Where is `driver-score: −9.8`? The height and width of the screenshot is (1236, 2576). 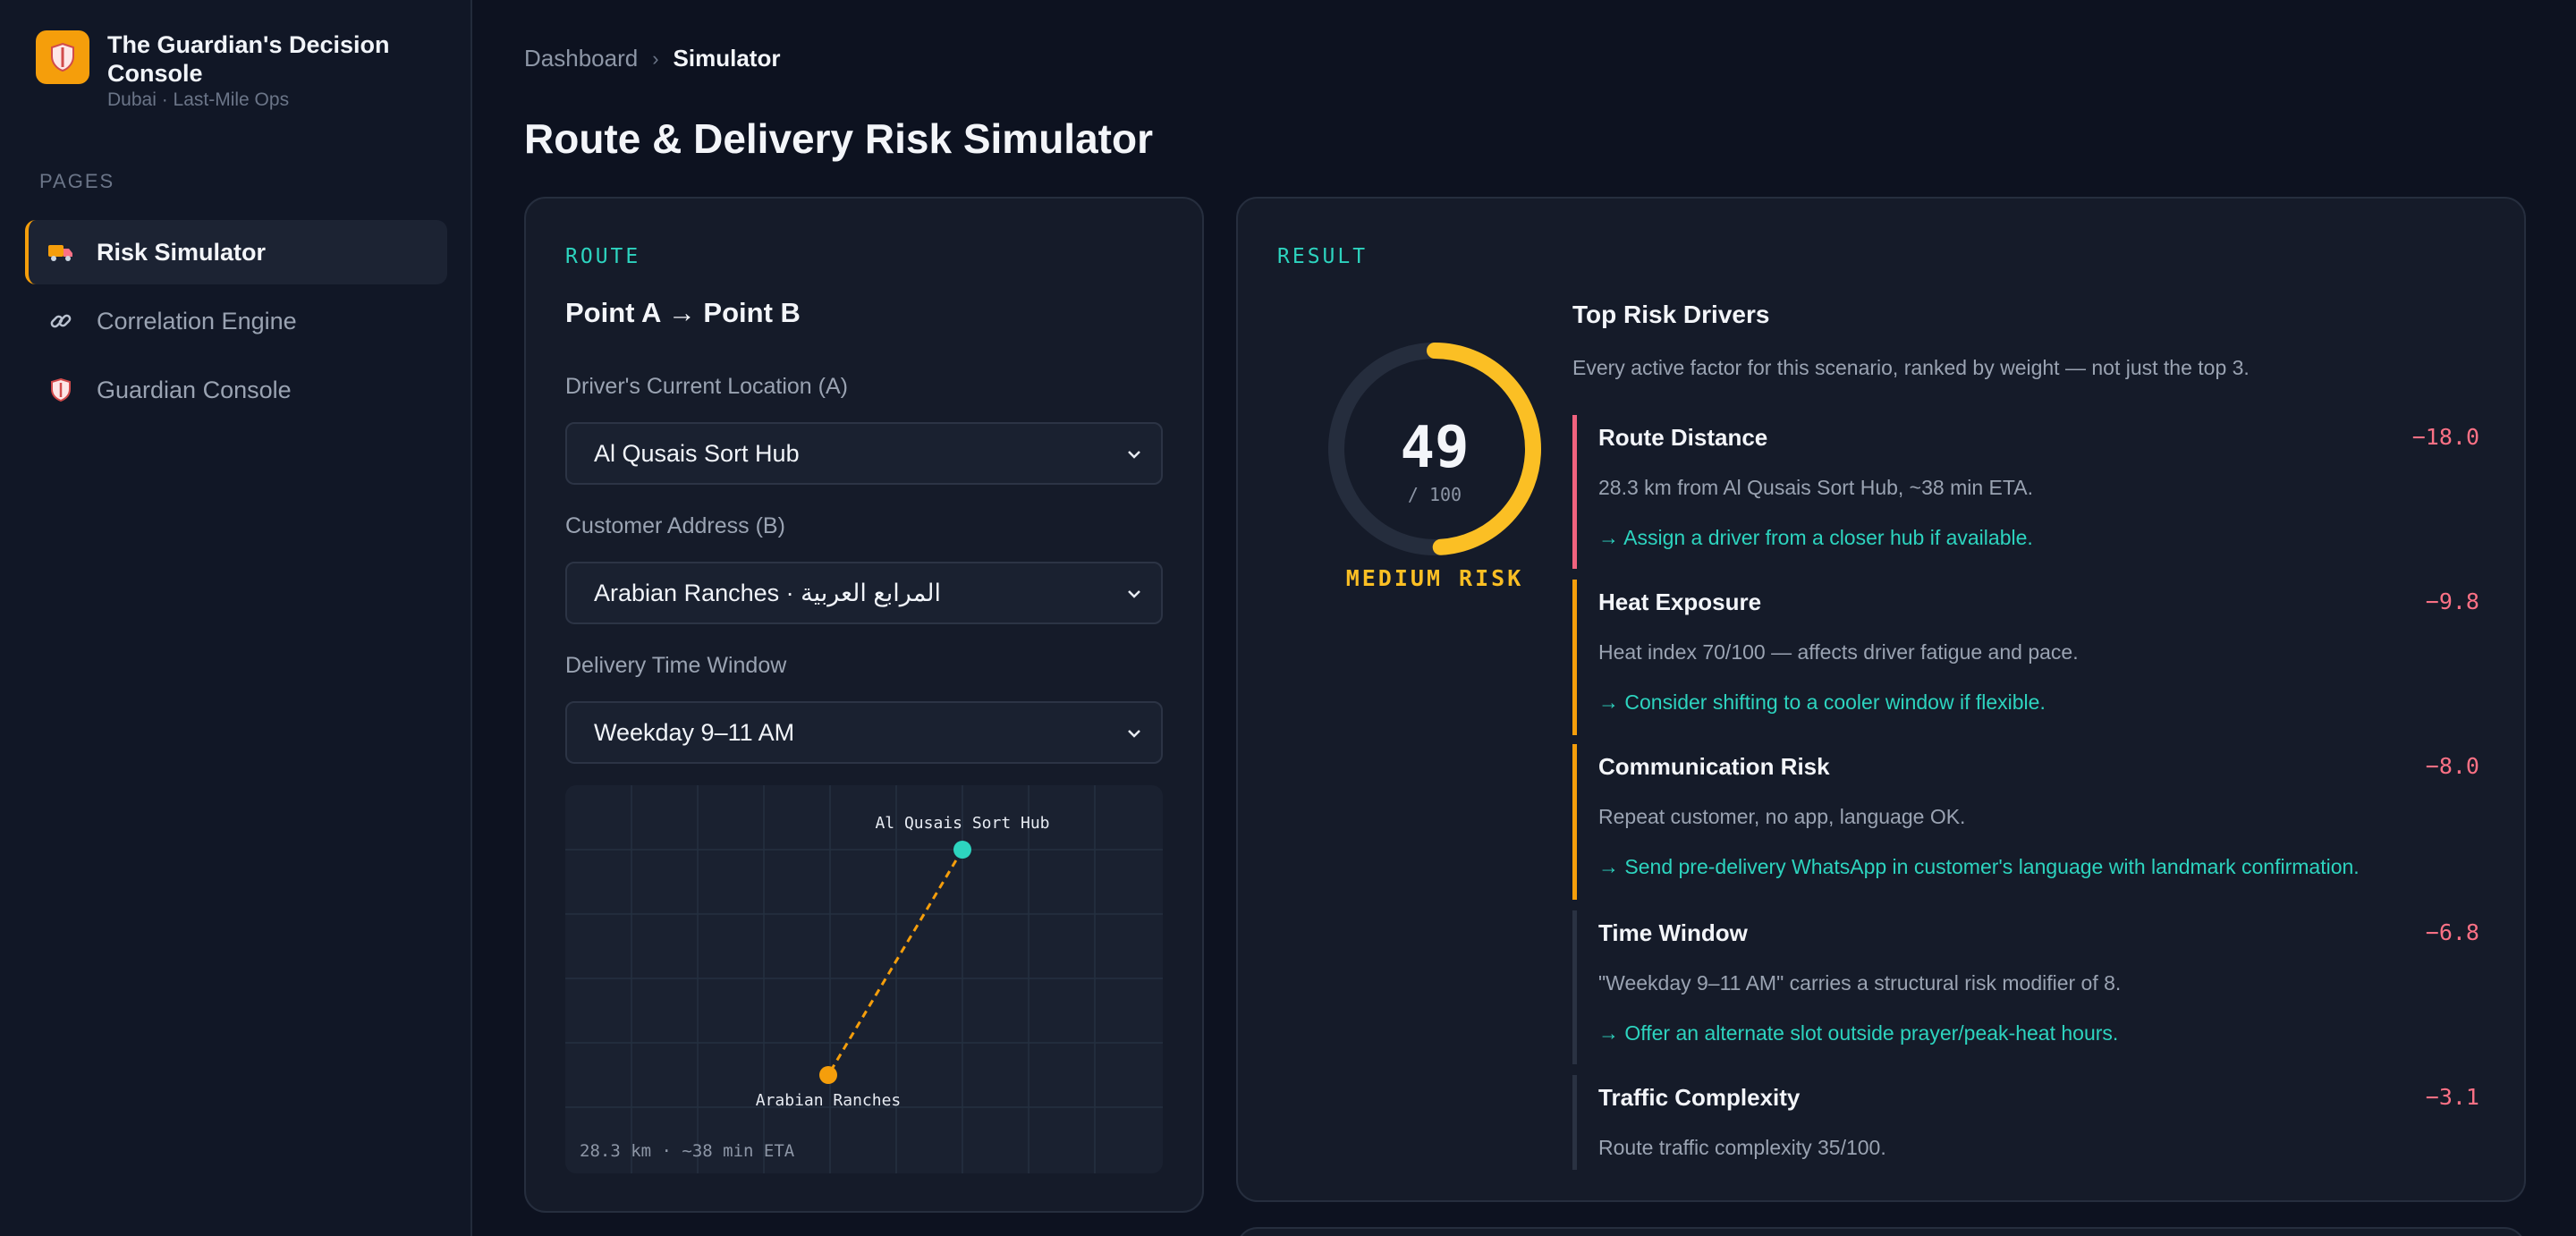
driver-score: −9.8 is located at coordinates (2452, 601).